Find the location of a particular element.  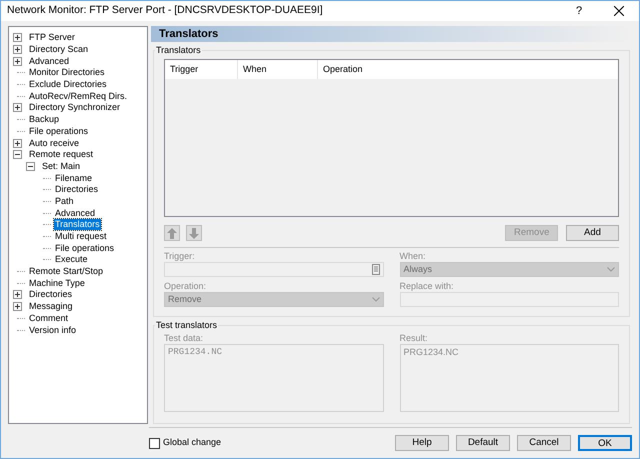

button: Add is located at coordinates (592, 233).